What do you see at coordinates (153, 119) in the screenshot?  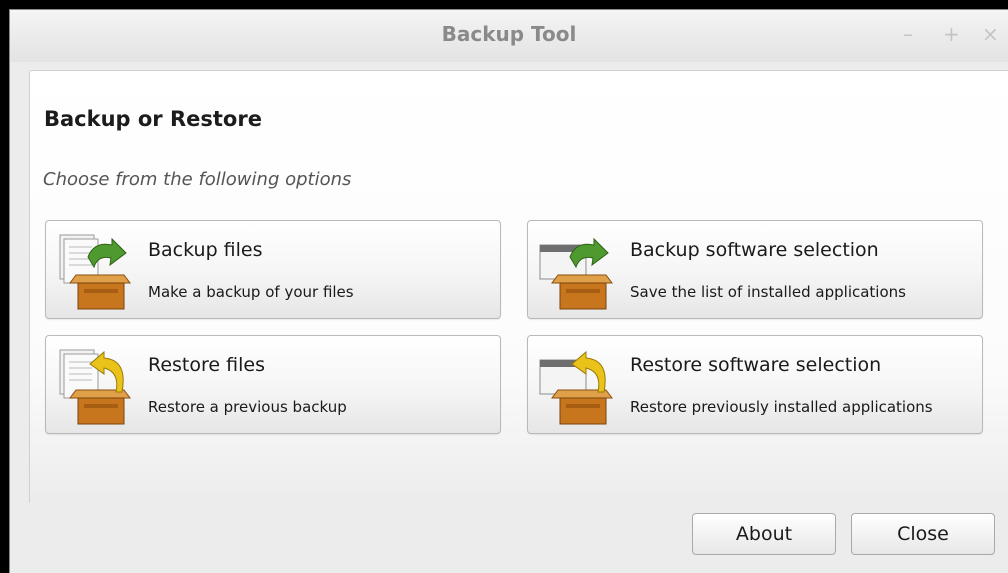 I see `page-title: Backup or Restore` at bounding box center [153, 119].